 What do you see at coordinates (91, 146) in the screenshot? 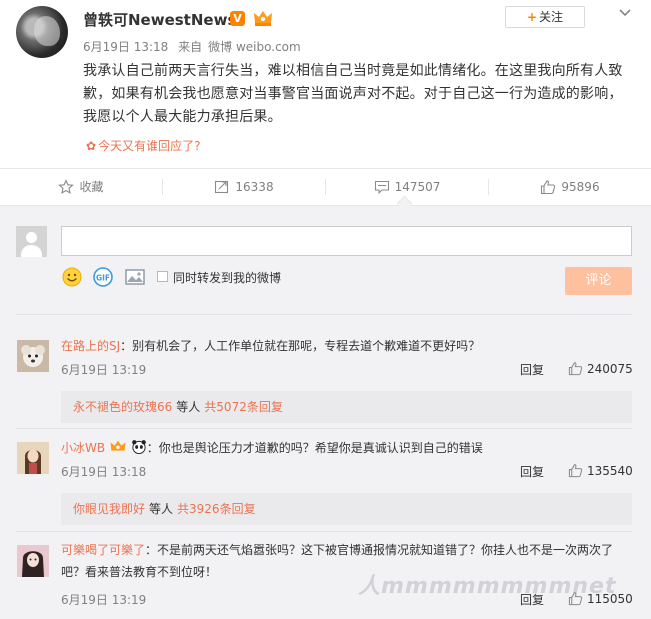
I see `flower-icon: ✿` at bounding box center [91, 146].